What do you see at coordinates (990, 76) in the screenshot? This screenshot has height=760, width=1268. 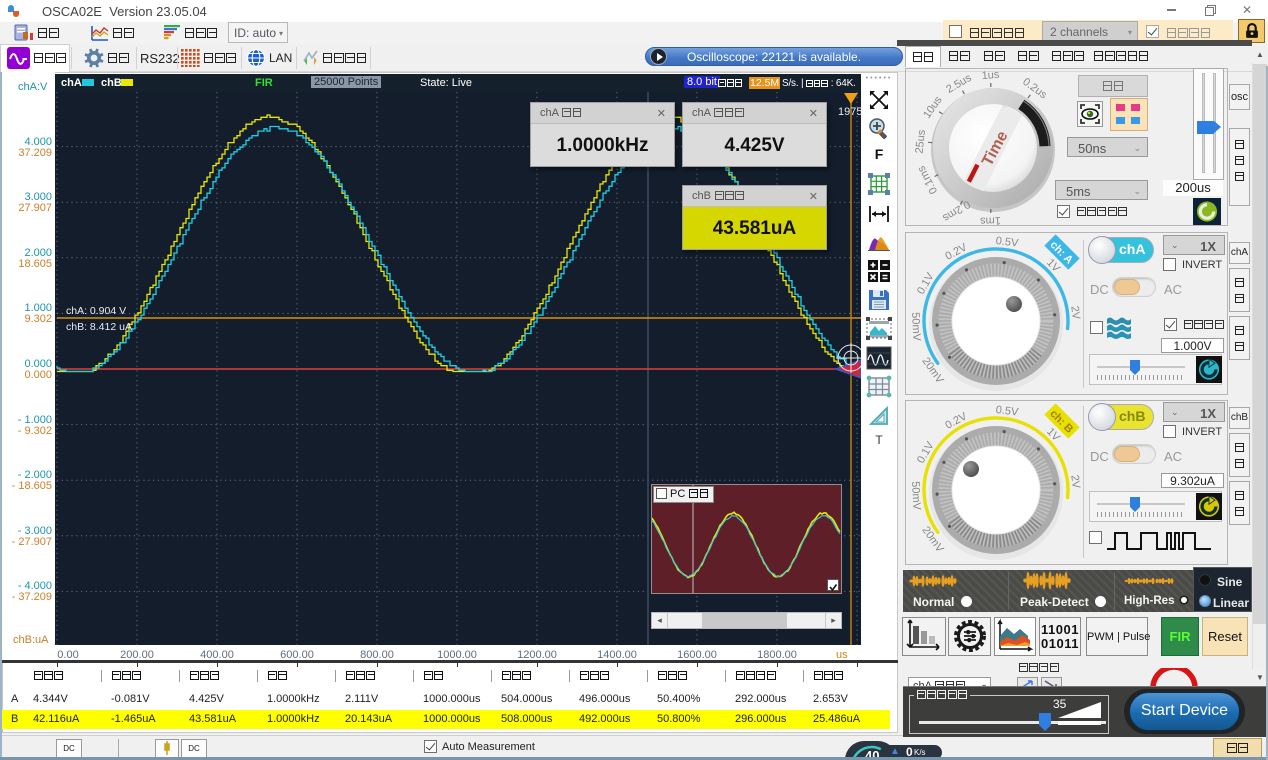 I see `svg-text: 1us` at bounding box center [990, 76].